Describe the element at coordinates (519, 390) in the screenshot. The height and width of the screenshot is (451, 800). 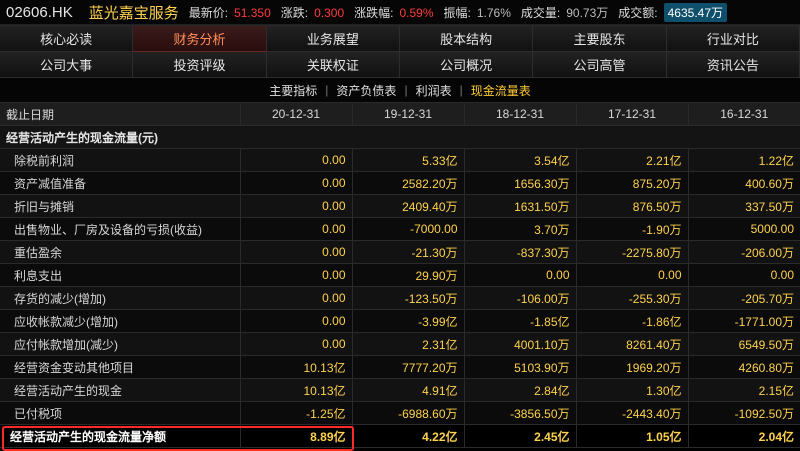
I see `row-value: 2.84亿` at that location.